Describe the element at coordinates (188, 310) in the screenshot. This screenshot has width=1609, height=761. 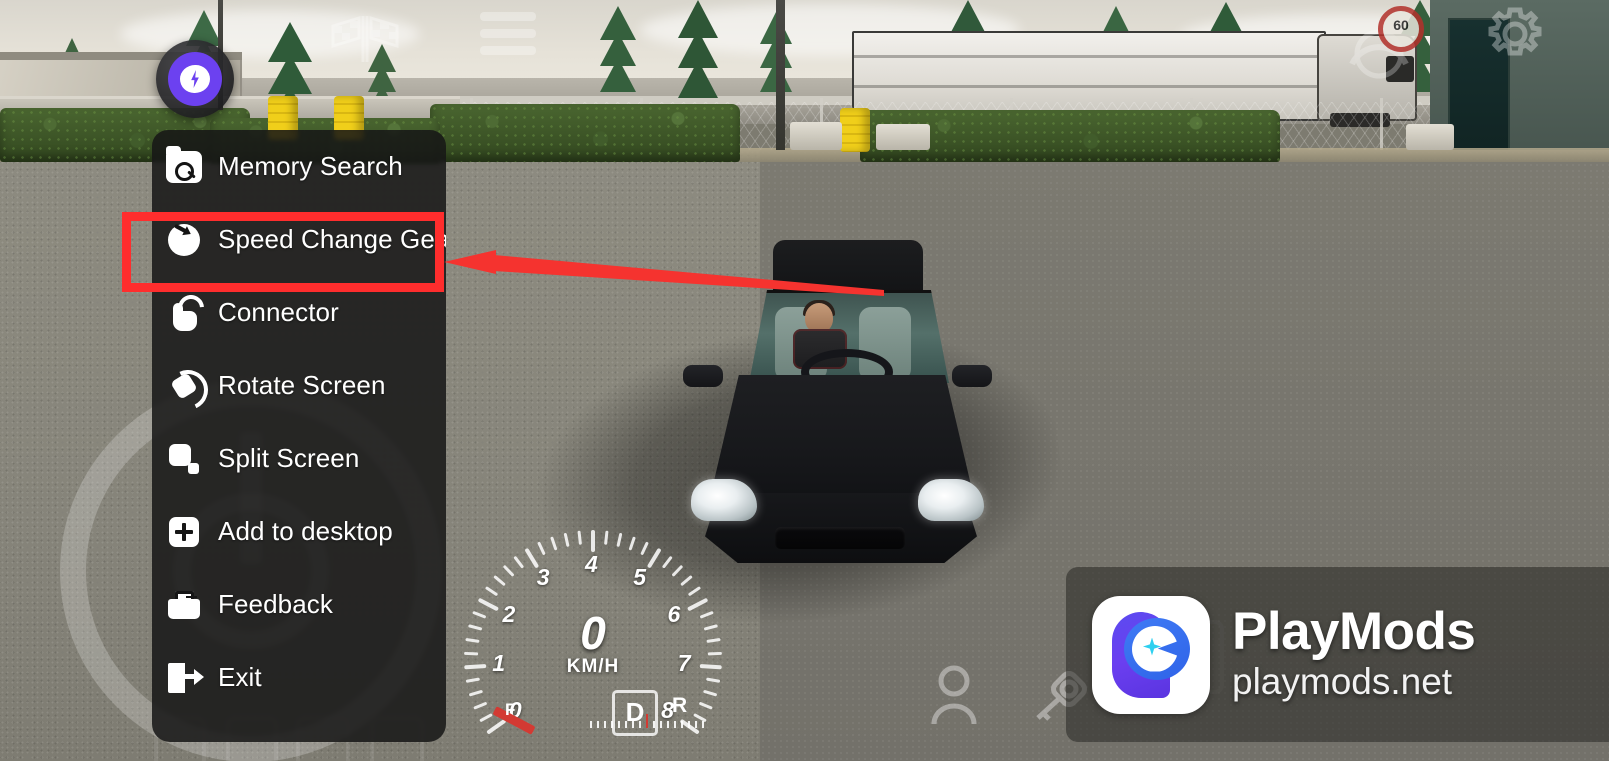
I see `tap-finger-icon` at that location.